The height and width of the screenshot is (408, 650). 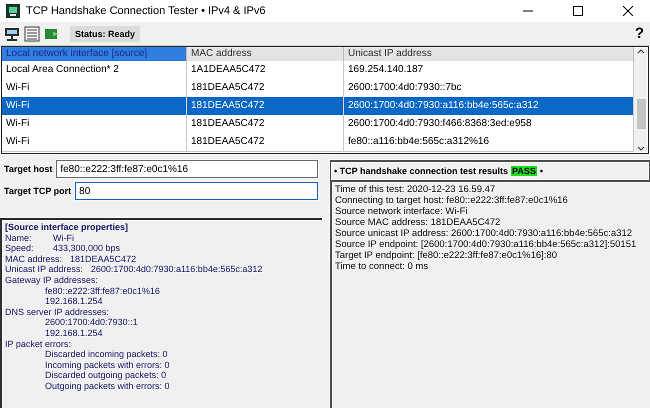 What do you see at coordinates (146, 11) in the screenshot?
I see `window-title: TCP Handshake Connection Tester • IPv4 & IPv6` at bounding box center [146, 11].